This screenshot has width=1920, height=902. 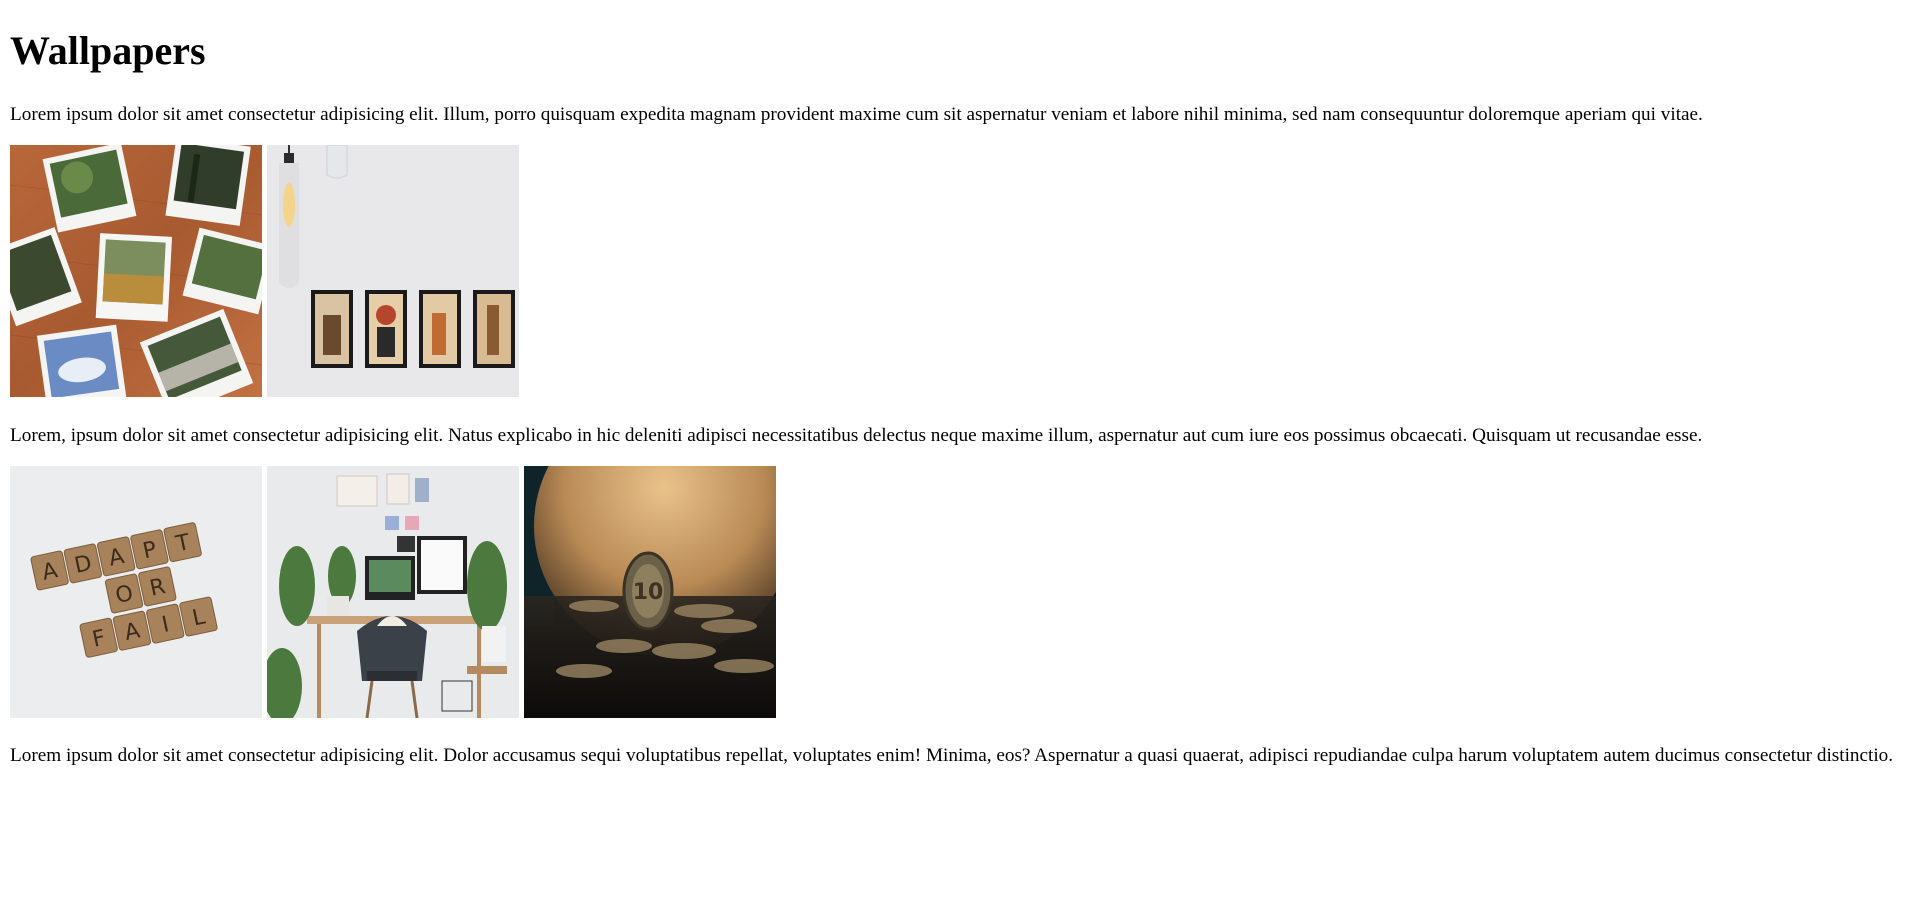 I want to click on coin-moon-image: 10, so click(x=650, y=592).